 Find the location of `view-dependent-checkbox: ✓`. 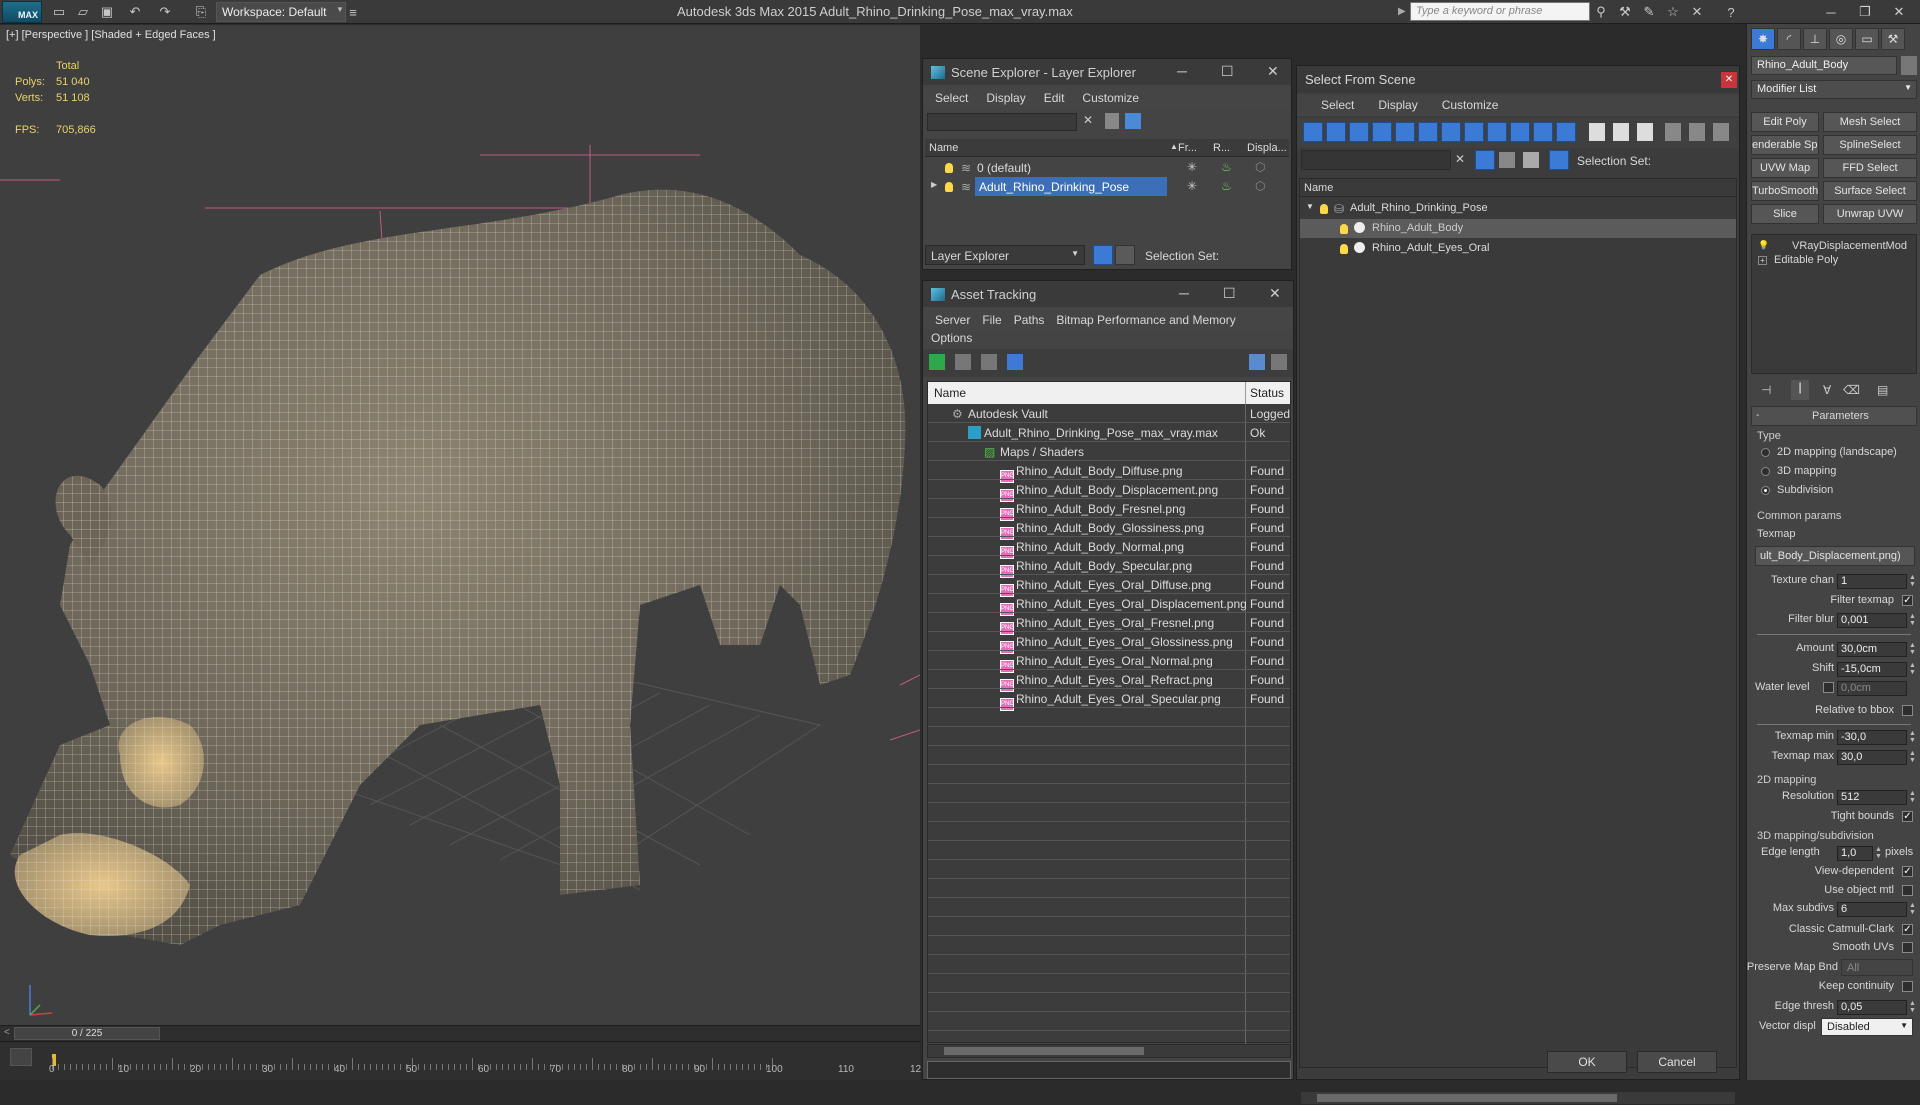

view-dependent-checkbox: ✓ is located at coordinates (1907, 871).